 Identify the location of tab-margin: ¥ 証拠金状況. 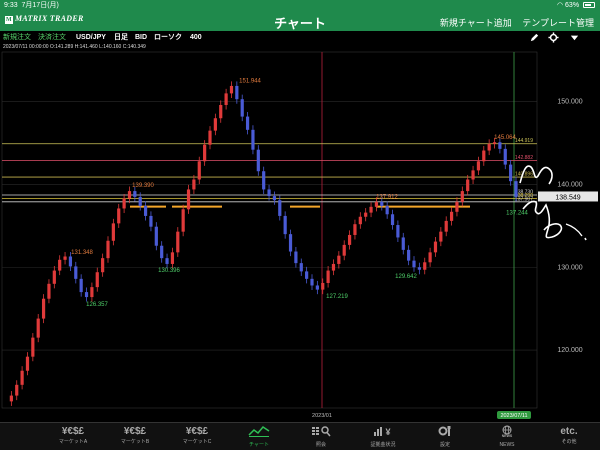
(383, 437).